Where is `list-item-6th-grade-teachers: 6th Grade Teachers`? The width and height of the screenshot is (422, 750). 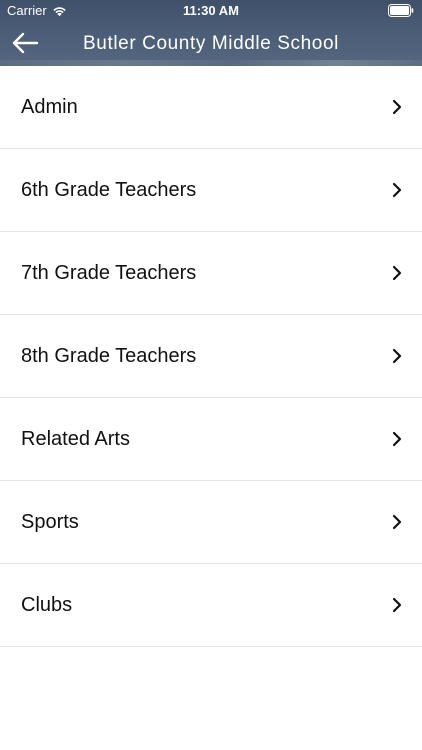
list-item-6th-grade-teachers: 6th Grade Teachers is located at coordinates (211, 190).